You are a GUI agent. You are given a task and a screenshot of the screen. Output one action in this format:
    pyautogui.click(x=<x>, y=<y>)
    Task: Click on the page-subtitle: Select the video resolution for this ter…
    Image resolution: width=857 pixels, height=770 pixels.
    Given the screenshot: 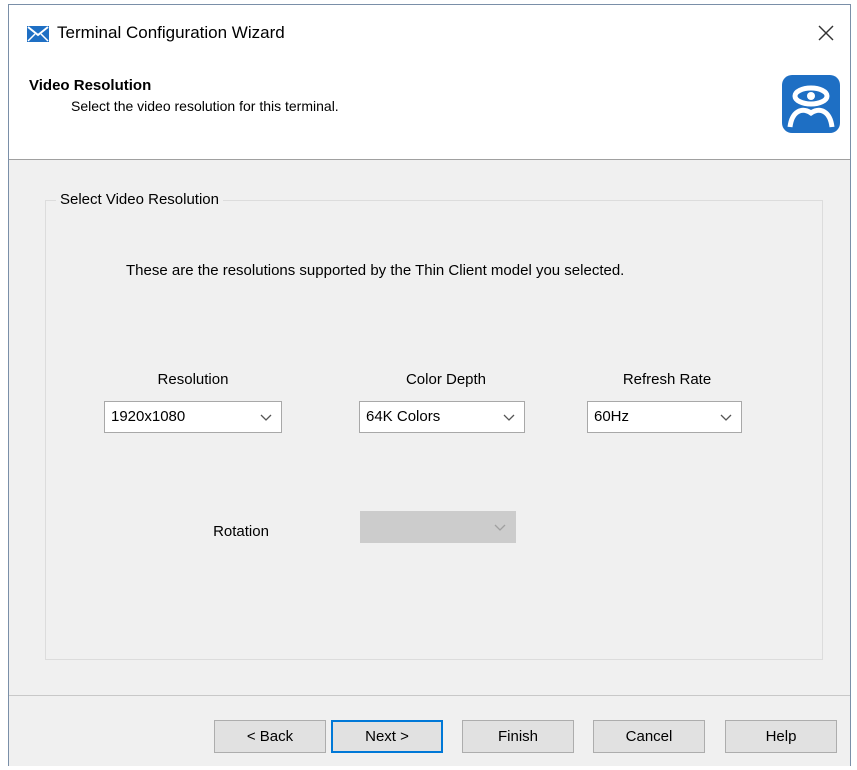 What is the action you would take?
    pyautogui.click(x=205, y=106)
    